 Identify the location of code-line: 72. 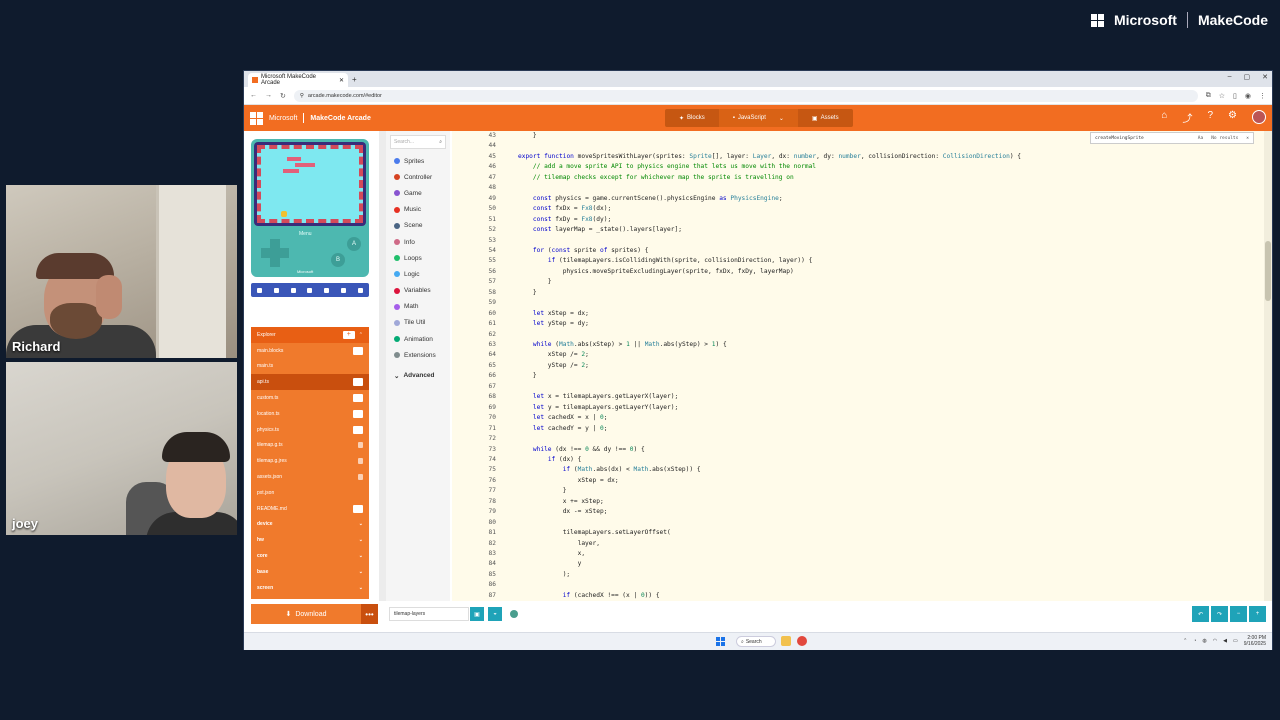
(852, 439).